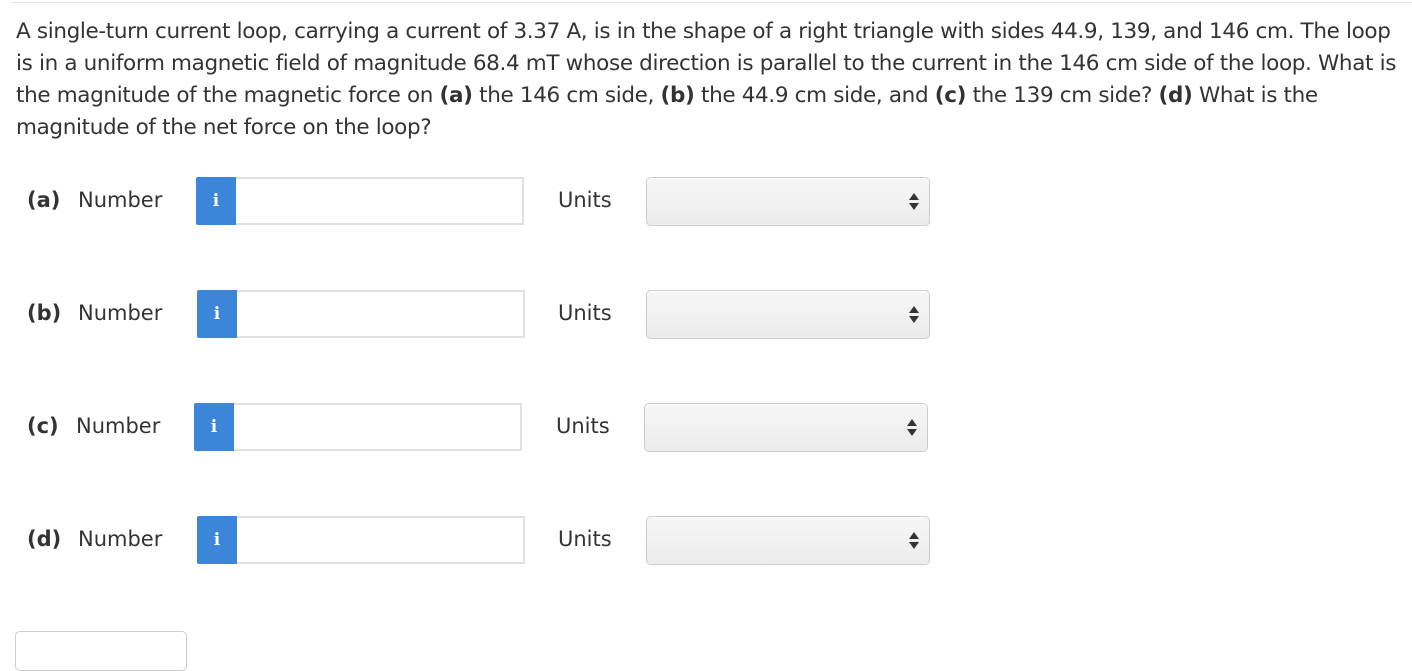 The height and width of the screenshot is (671, 1412). I want to click on part-label: (a), so click(44, 200).